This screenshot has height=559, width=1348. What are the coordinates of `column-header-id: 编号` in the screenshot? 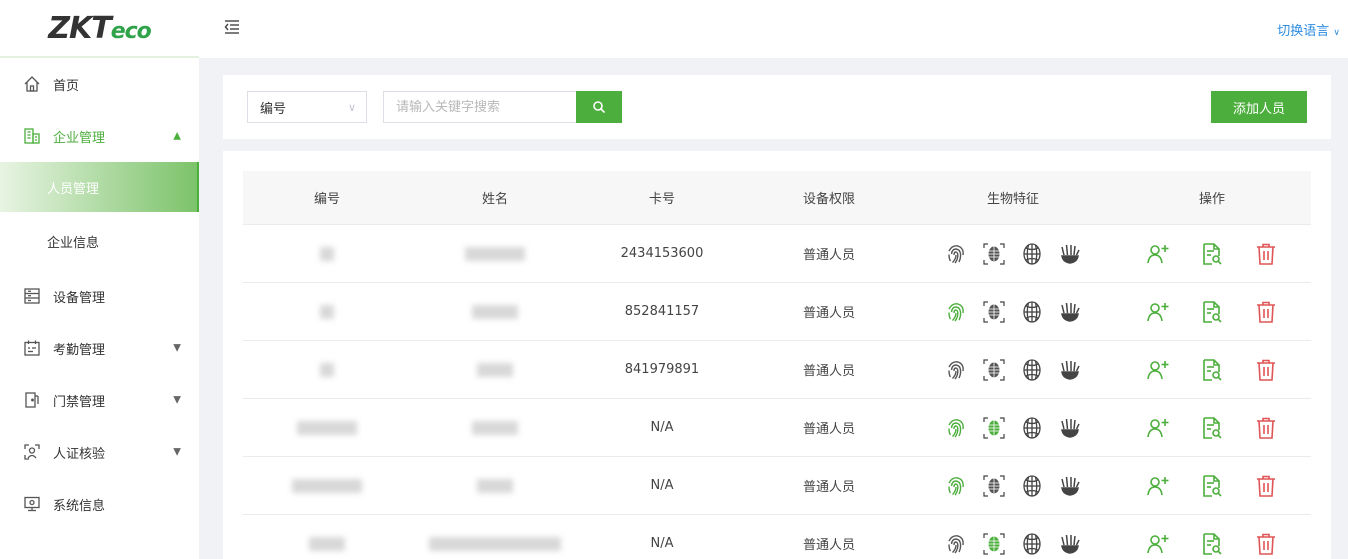 It's located at (326, 199).